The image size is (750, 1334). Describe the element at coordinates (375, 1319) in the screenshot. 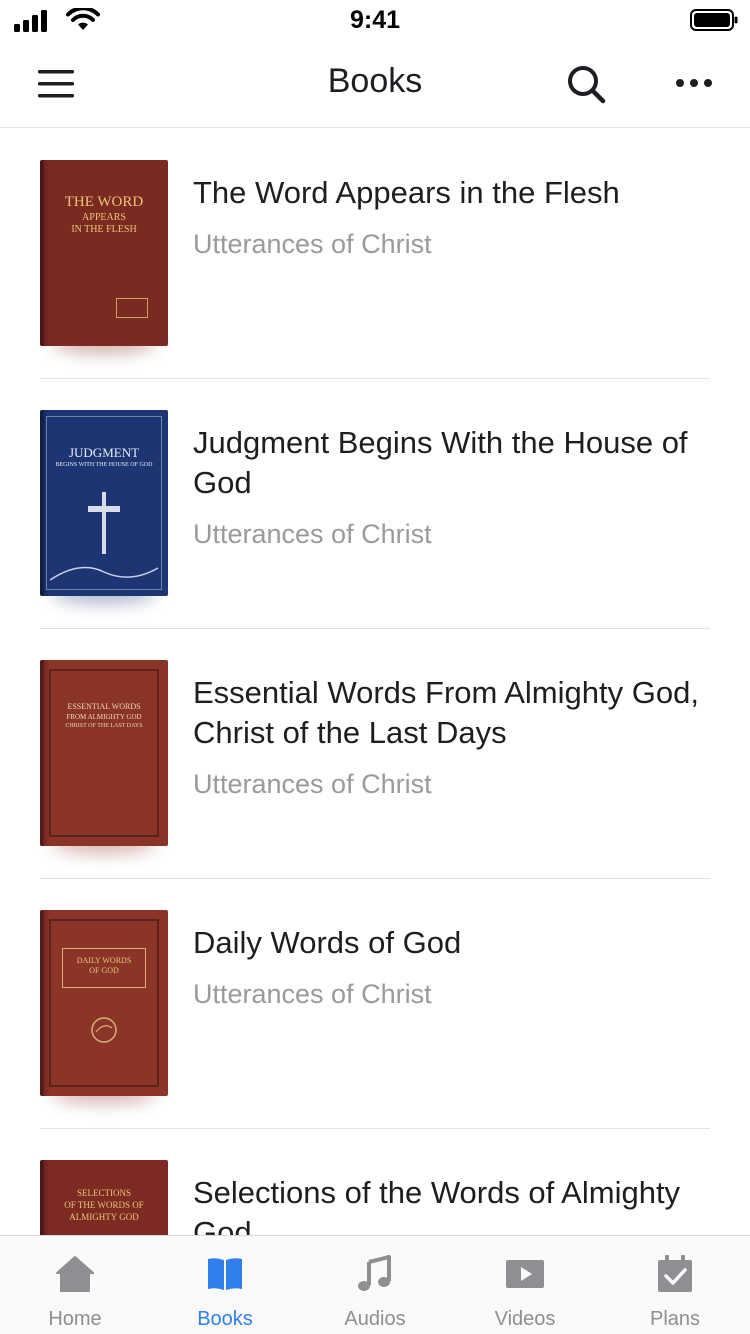

I see `tab-label: Audios` at that location.